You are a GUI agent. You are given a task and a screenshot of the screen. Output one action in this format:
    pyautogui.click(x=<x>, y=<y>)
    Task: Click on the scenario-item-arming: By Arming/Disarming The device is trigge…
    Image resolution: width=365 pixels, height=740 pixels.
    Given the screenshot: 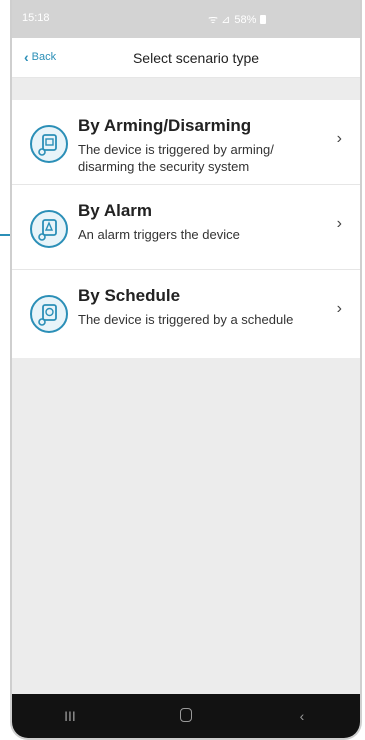 What is the action you would take?
    pyautogui.click(x=186, y=142)
    